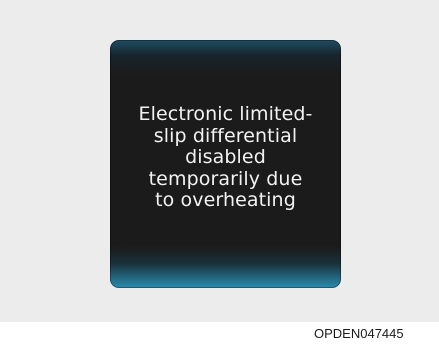 Image resolution: width=439 pixels, height=345 pixels. What do you see at coordinates (359, 333) in the screenshot?
I see `figure-code: OPDEN047445` at bounding box center [359, 333].